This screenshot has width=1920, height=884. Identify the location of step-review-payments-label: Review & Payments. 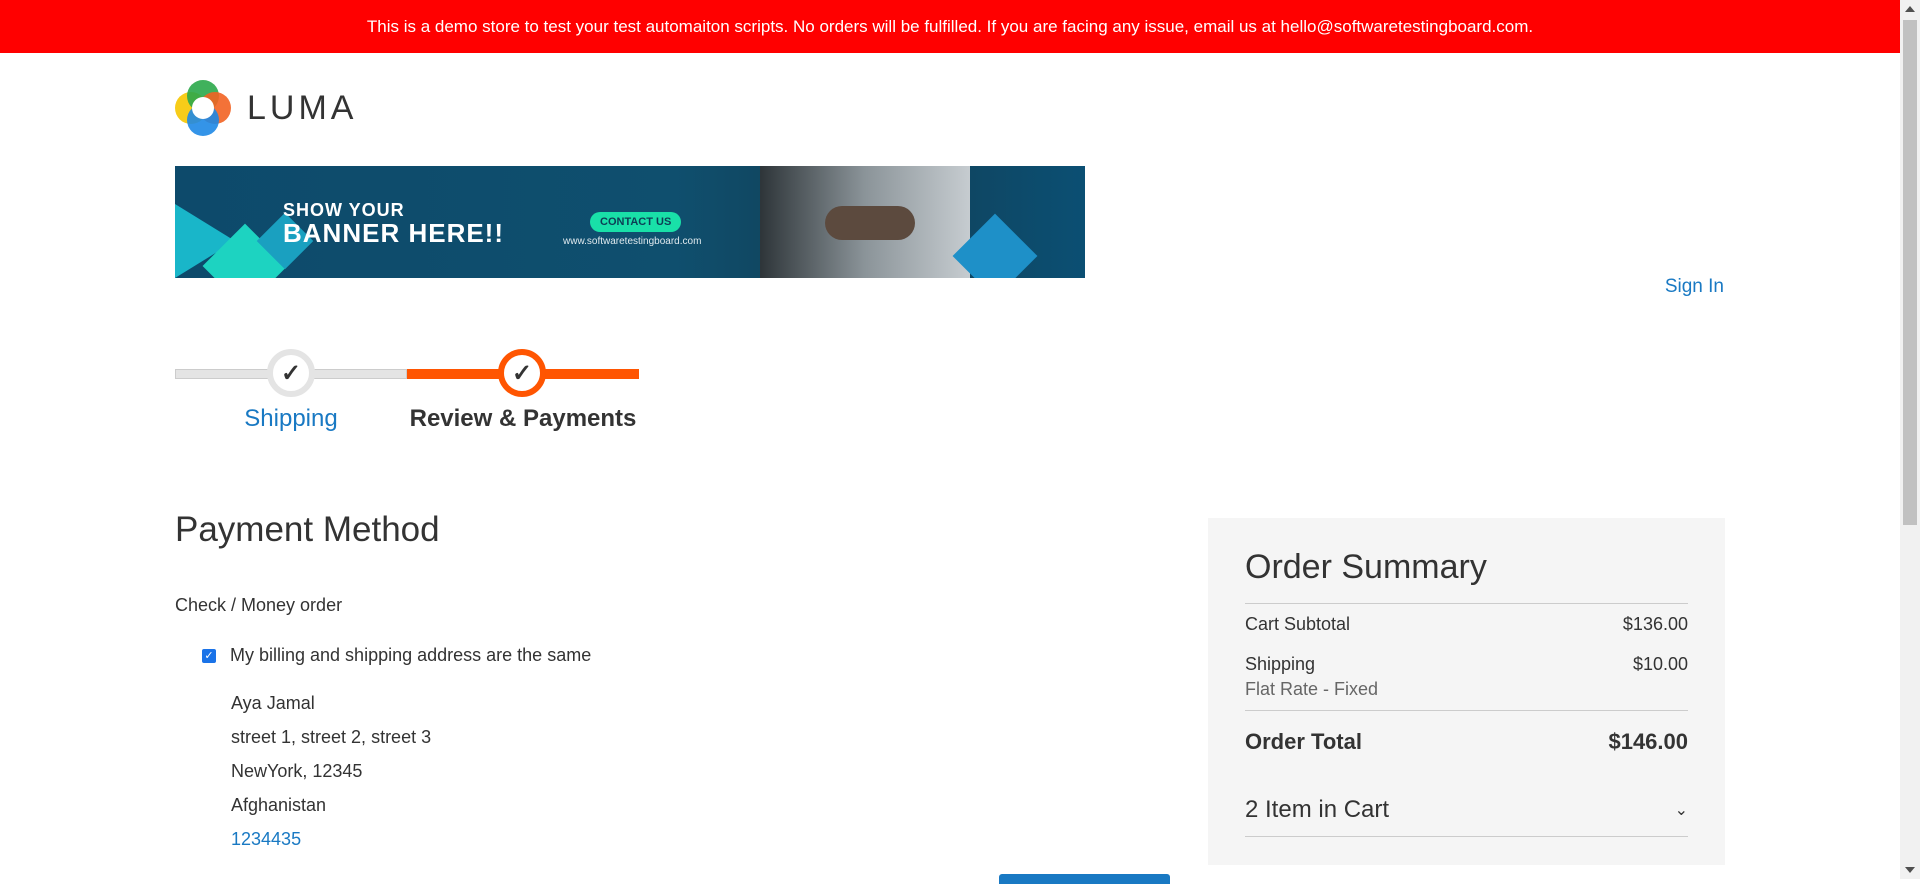
(523, 418).